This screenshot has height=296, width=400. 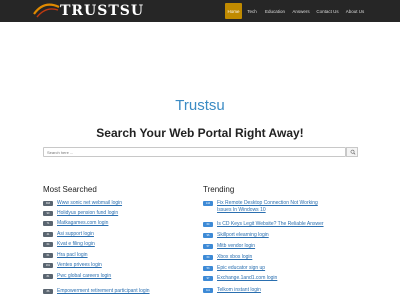 I want to click on search-icon, so click(x=353, y=152).